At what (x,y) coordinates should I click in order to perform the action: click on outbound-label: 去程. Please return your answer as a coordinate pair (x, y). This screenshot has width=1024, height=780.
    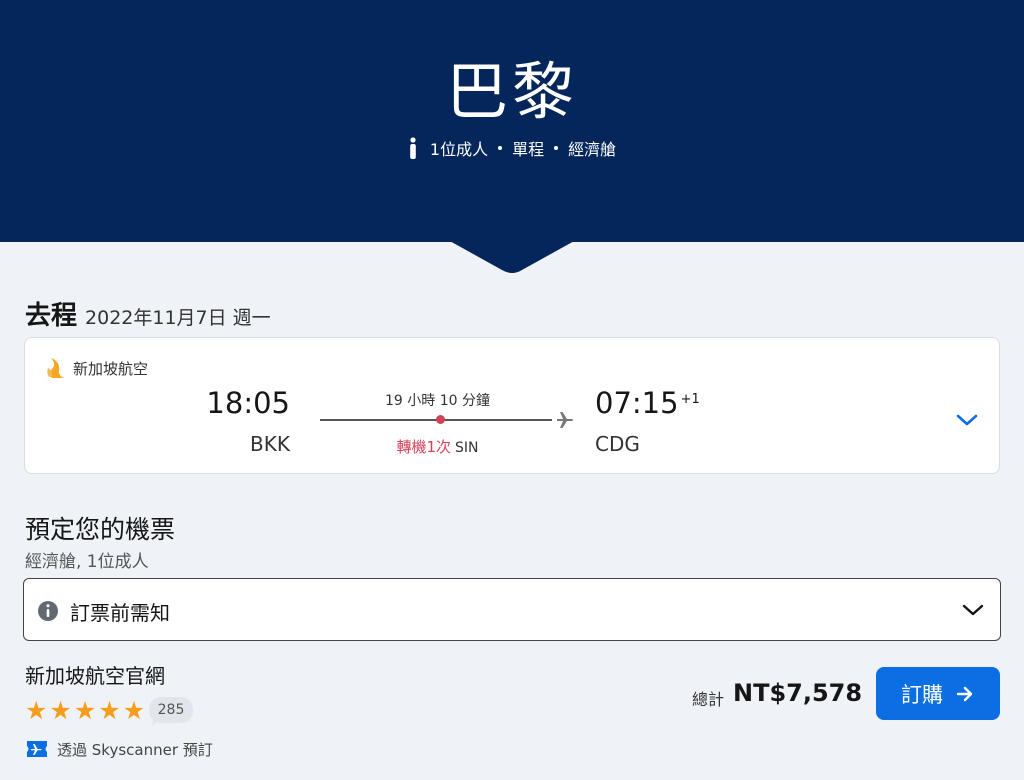
    Looking at the image, I should click on (51, 316).